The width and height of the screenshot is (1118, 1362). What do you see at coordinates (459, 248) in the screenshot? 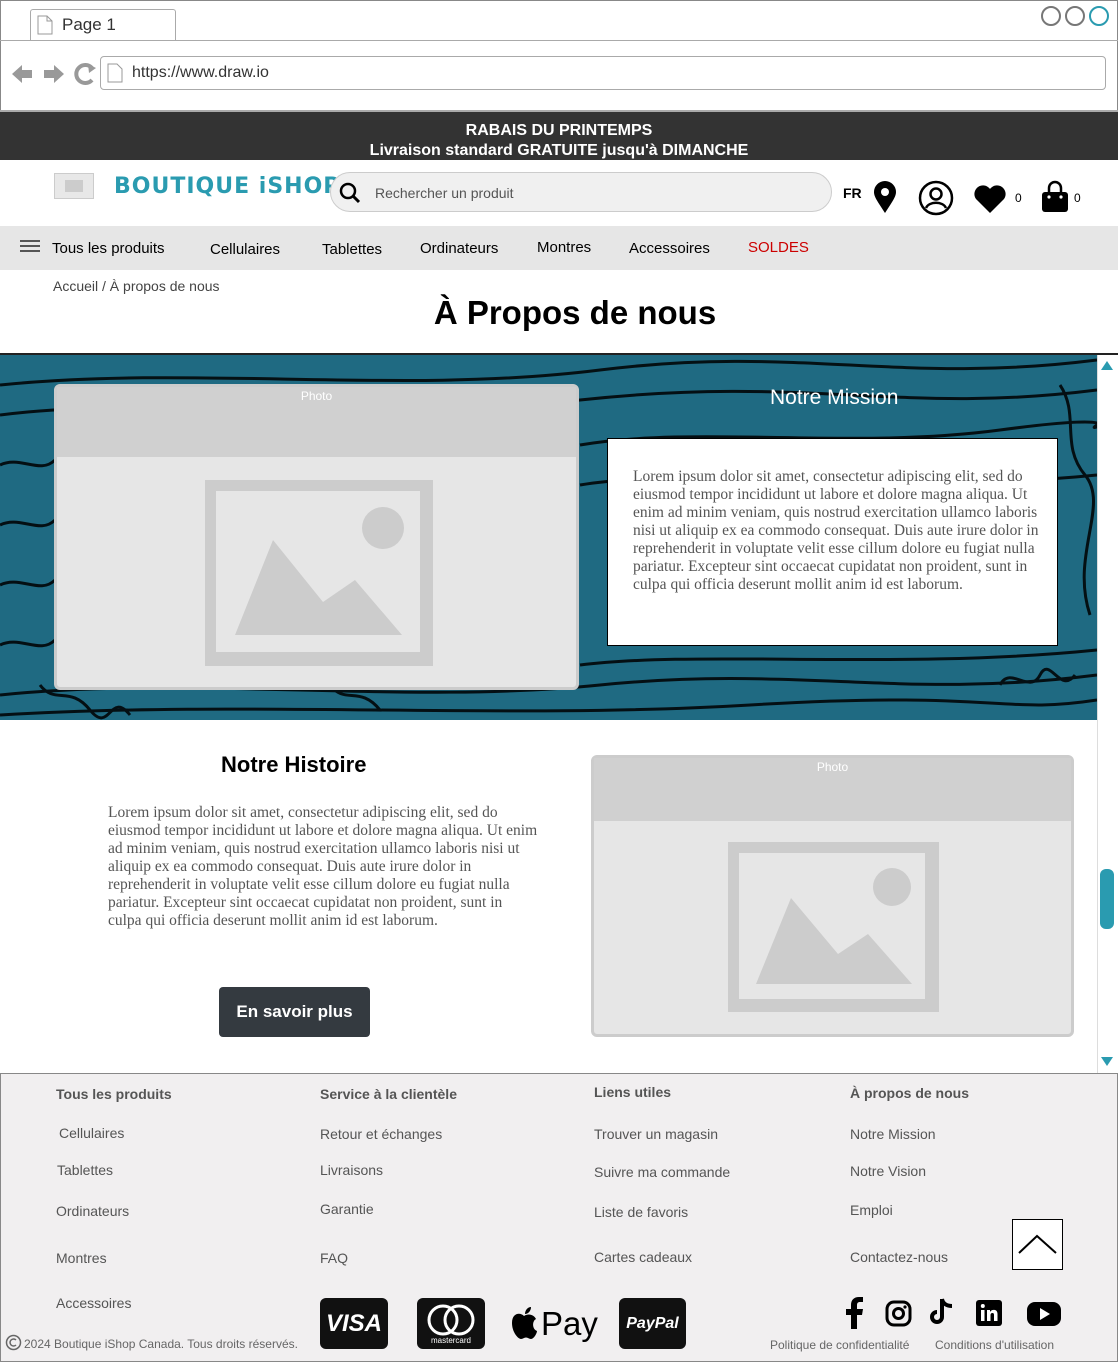
I see `nav-ordinateurs: Ordinateurs` at bounding box center [459, 248].